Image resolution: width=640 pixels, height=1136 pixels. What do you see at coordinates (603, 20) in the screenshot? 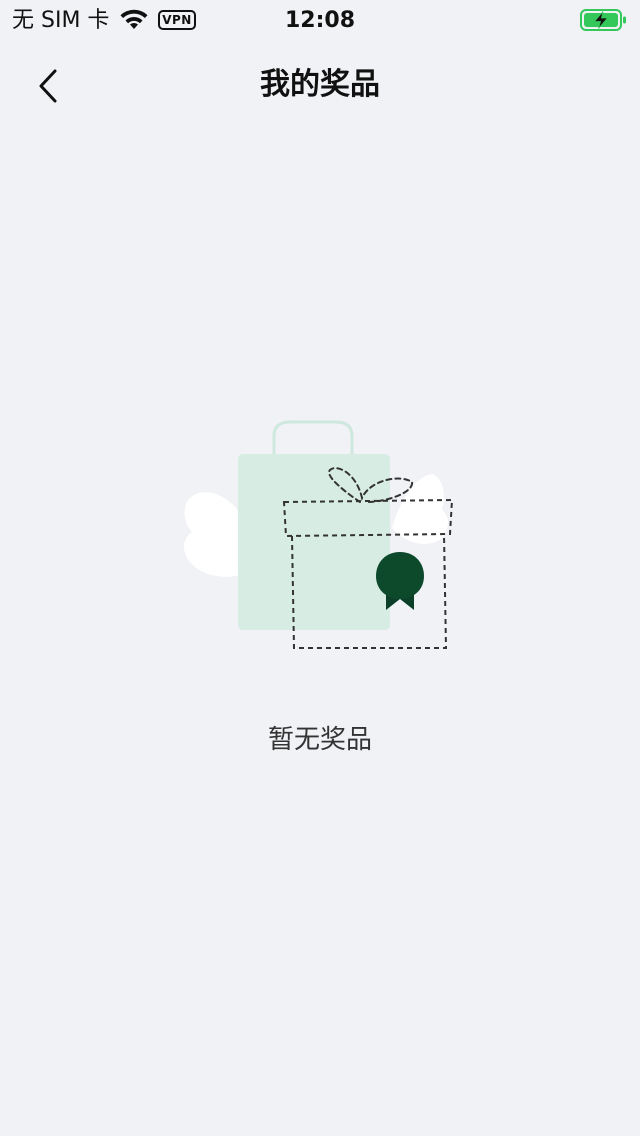
I see `battery-charging-icon` at bounding box center [603, 20].